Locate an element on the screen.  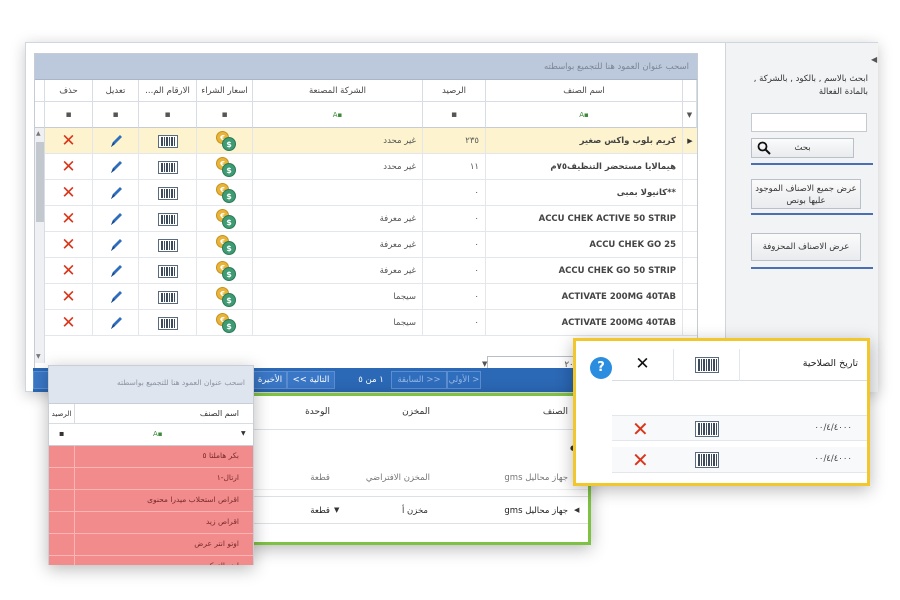
list-item: ارتال-١ is located at coordinates (151, 479).